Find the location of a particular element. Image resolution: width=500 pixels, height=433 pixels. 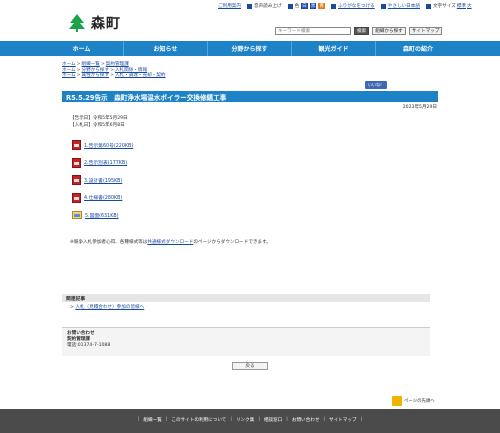

bid-date: 【入札日】令和5年6月8日 is located at coordinates (97, 125).